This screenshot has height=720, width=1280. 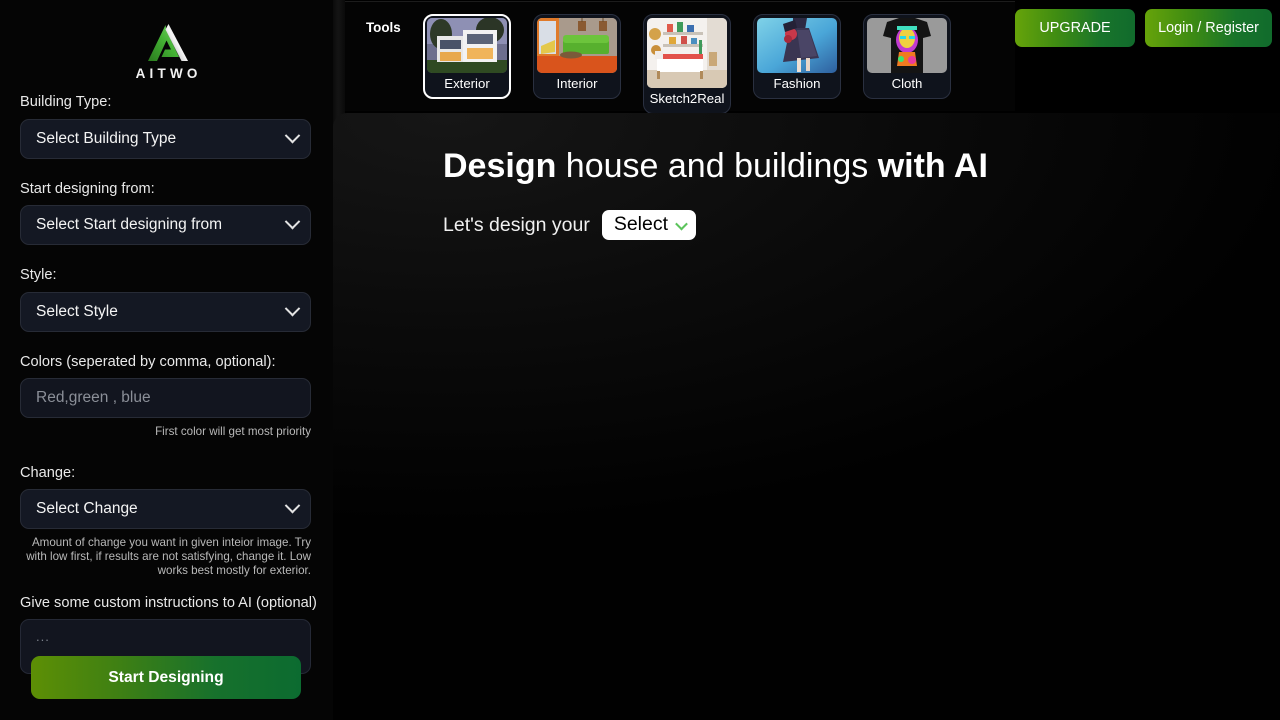 I want to click on tool-label-exterior: Exterior, so click(x=467, y=83).